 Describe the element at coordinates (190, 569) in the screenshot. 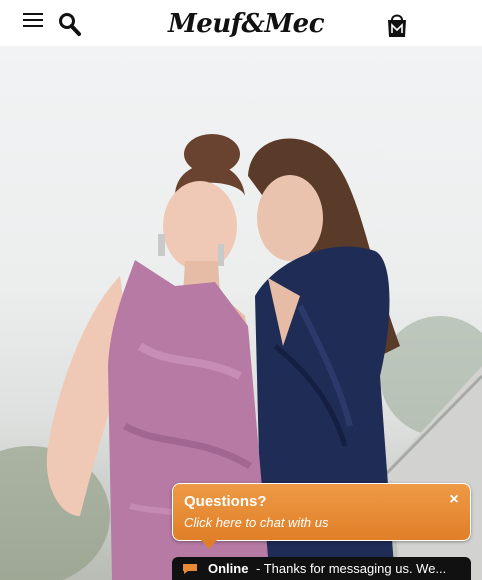

I see `chat-bubble-icon` at that location.